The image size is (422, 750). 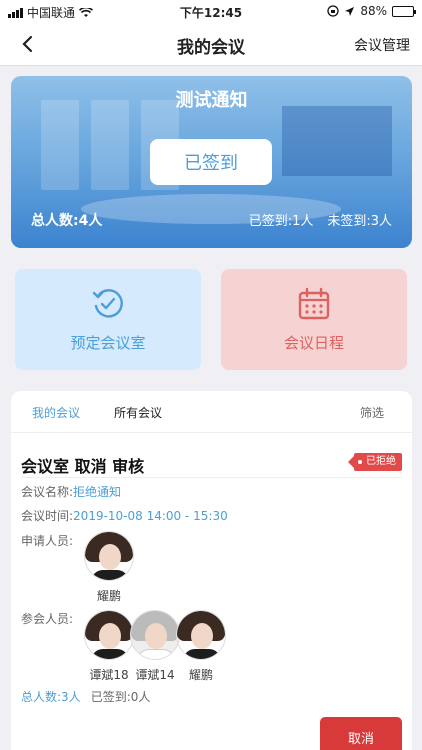 What do you see at coordinates (314, 303) in the screenshot?
I see `calendar-icon` at bounding box center [314, 303].